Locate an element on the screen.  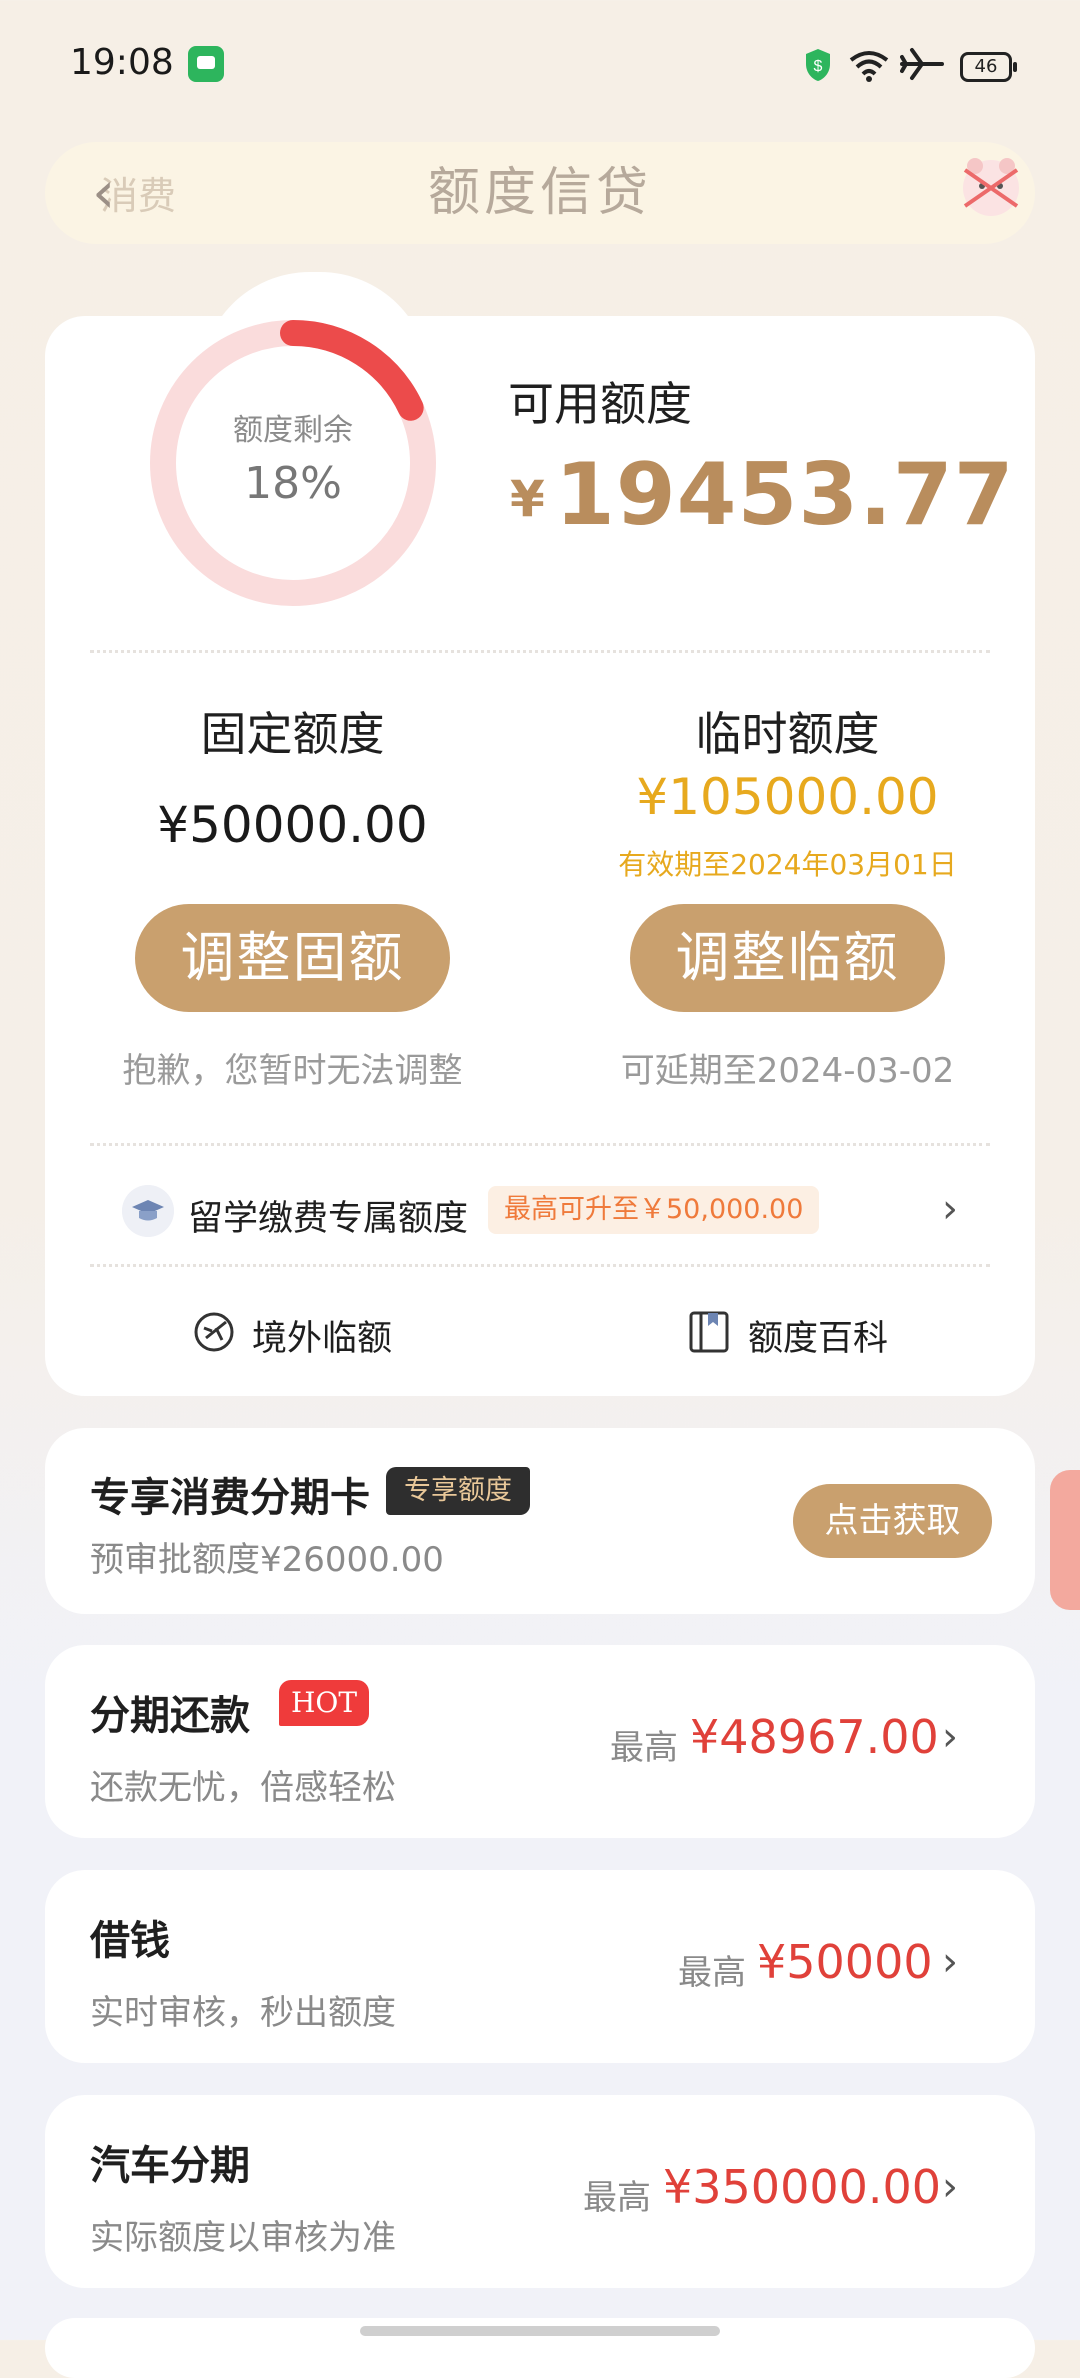
row-title: 借钱 is located at coordinates (130, 1941).